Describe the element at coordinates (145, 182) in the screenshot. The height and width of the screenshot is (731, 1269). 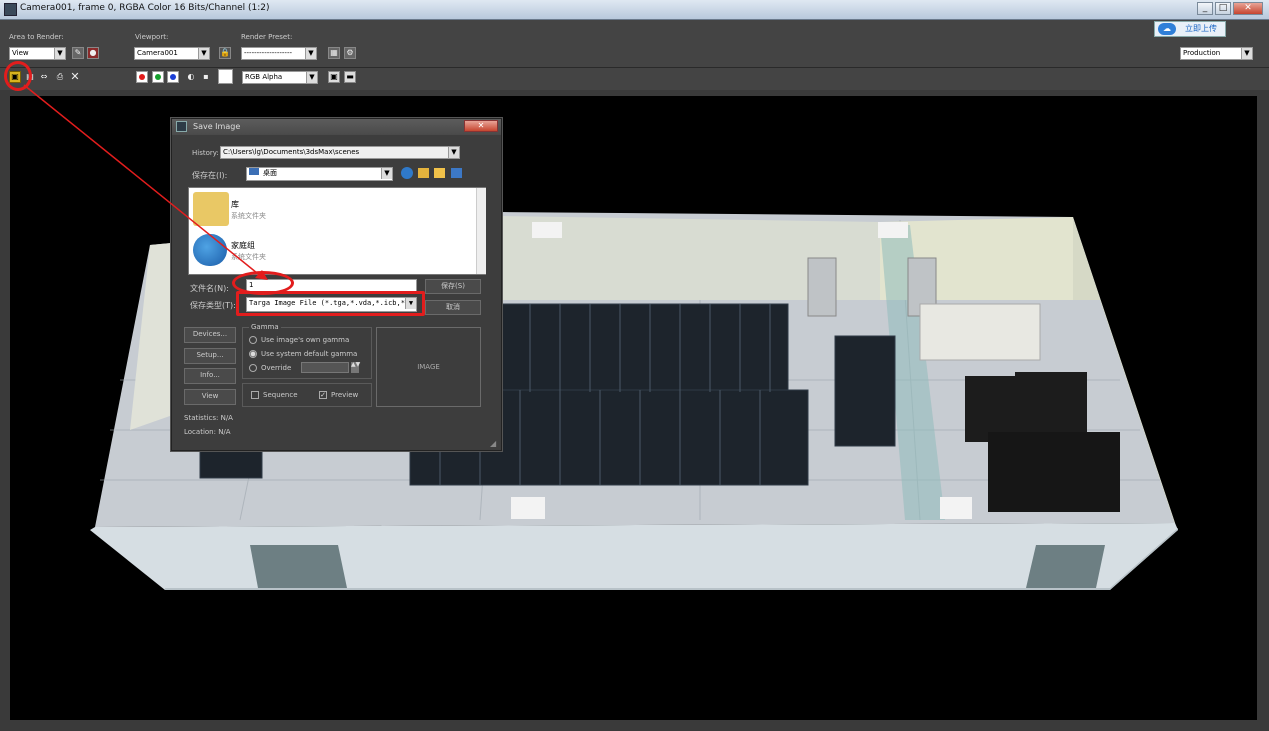
I see `annotation-arrow` at that location.